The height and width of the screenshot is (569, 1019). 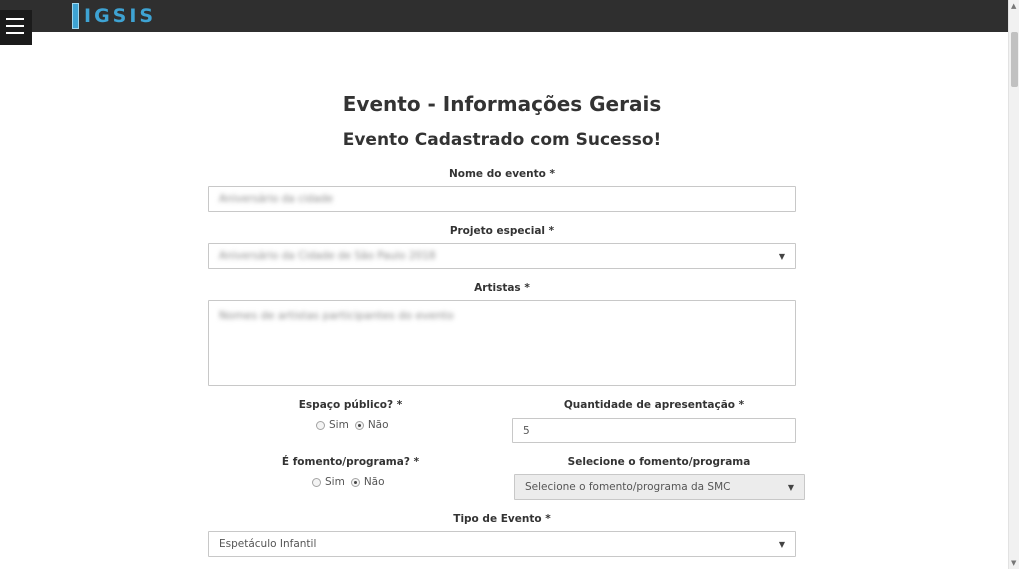 I want to click on fomento-label: É fomento/programa? *, so click(x=350, y=462).